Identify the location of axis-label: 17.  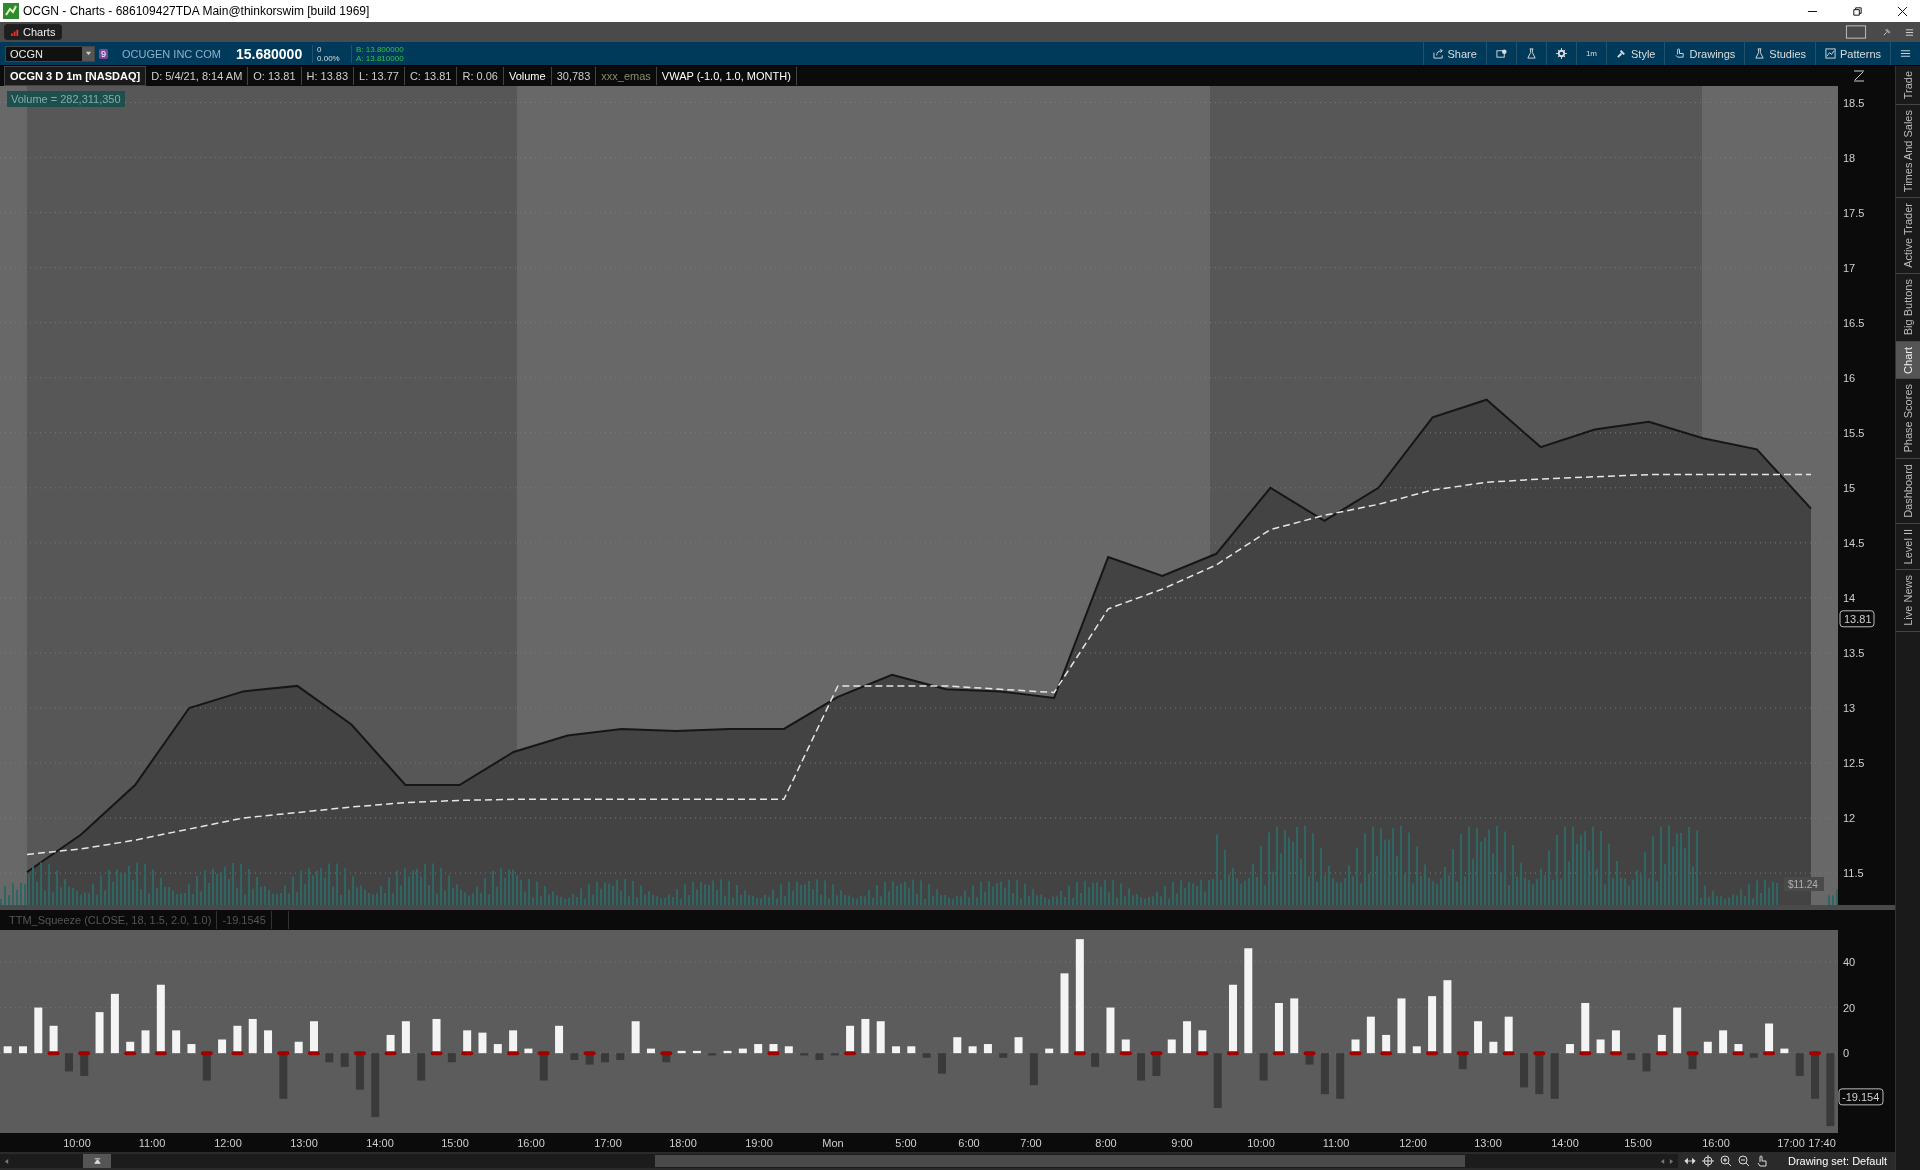
(1849, 267).